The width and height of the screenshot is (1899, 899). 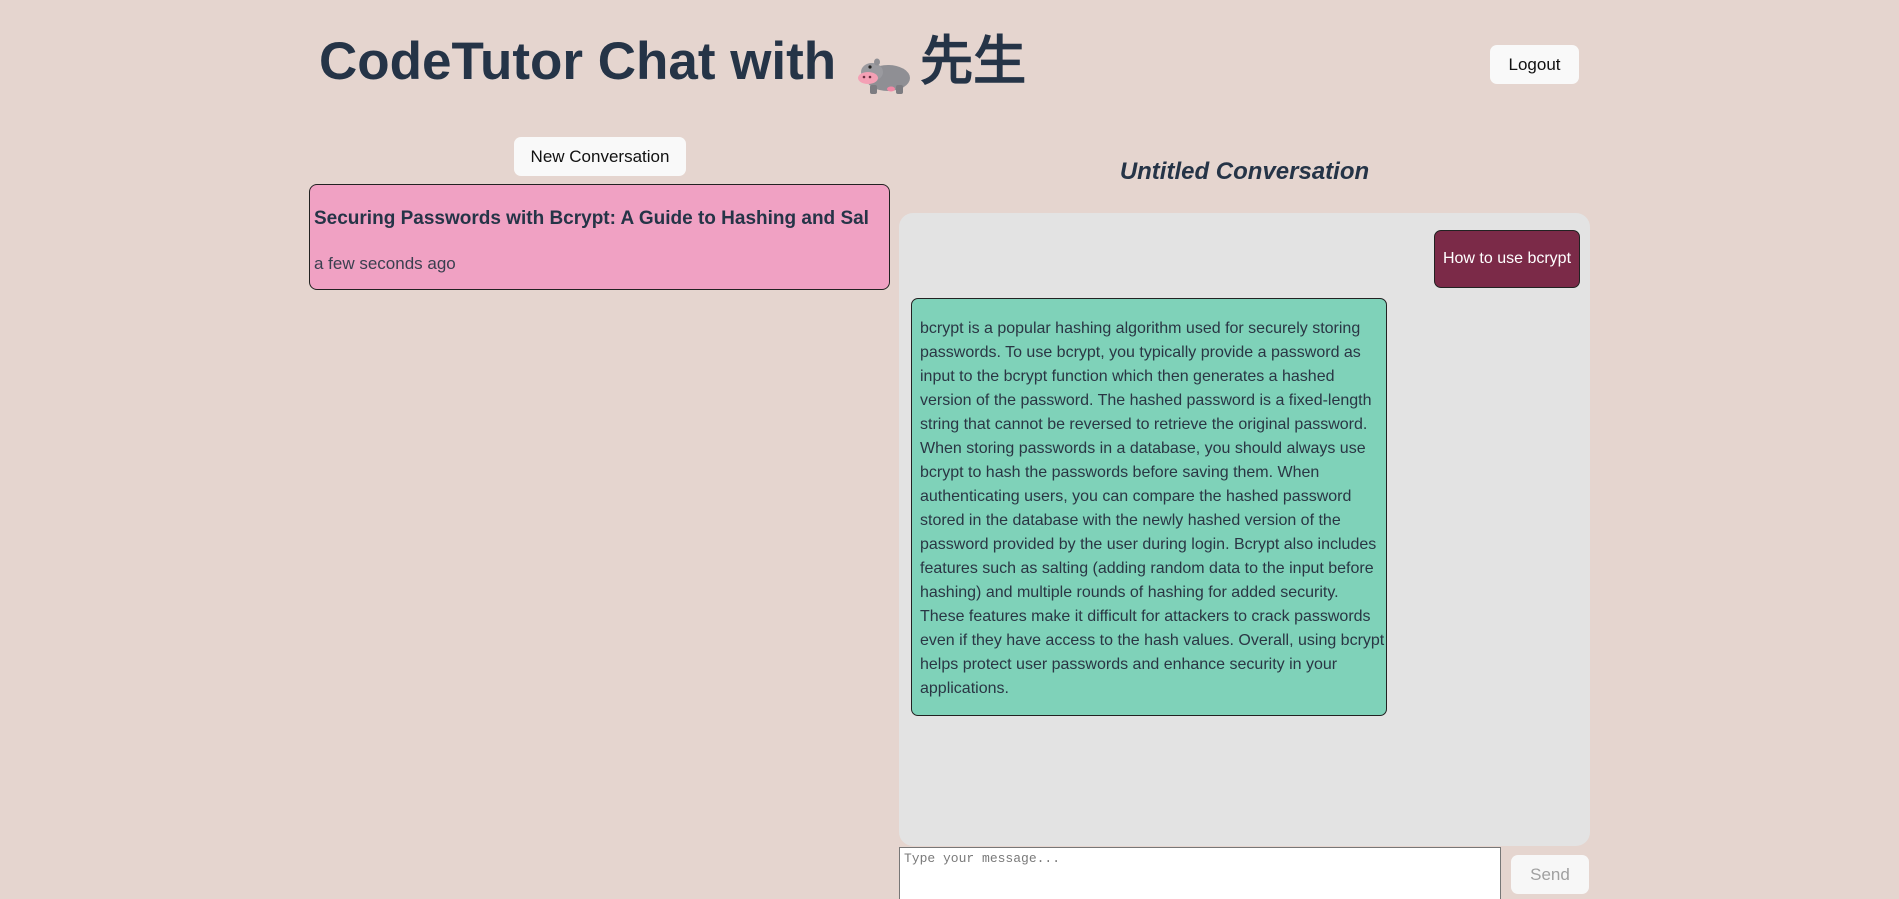 I want to click on new-conversation-button: New Conversation, so click(x=600, y=156).